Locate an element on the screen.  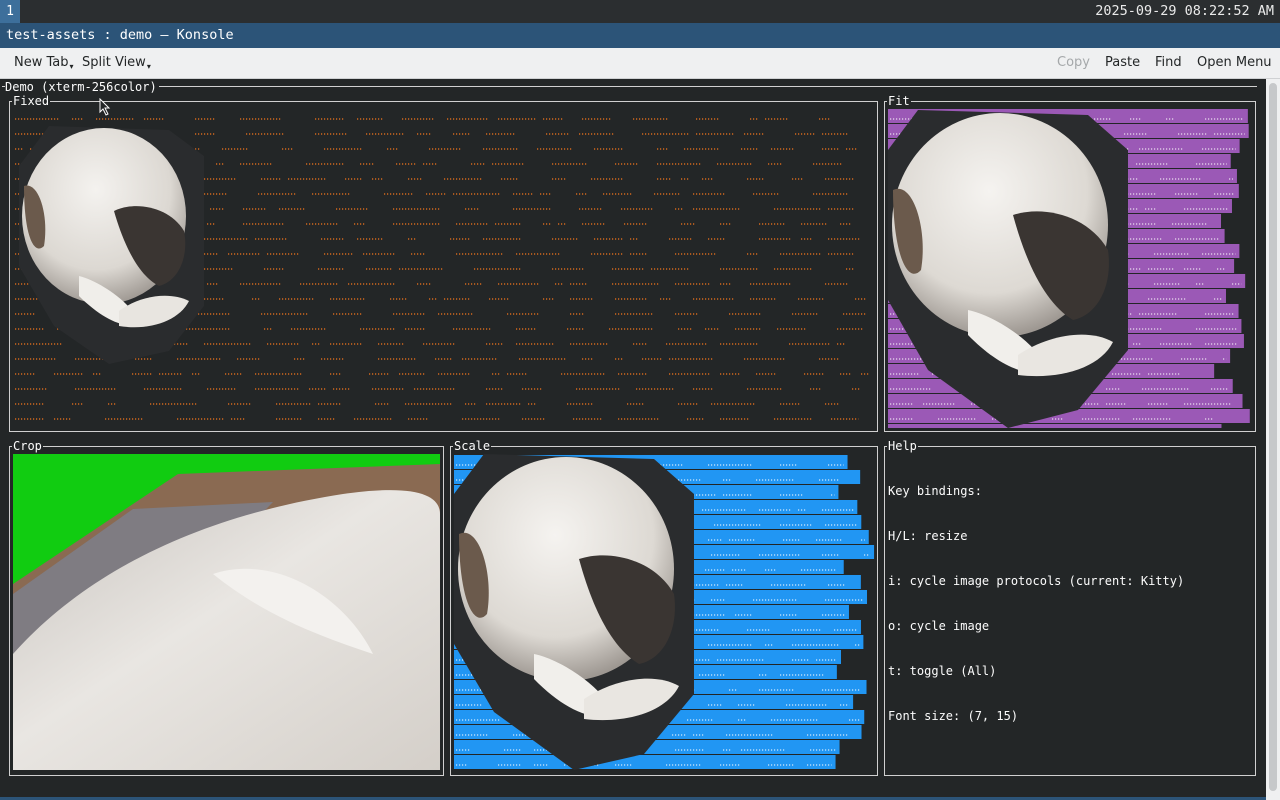
fit-pane: Fit is located at coordinates (1070, 263).